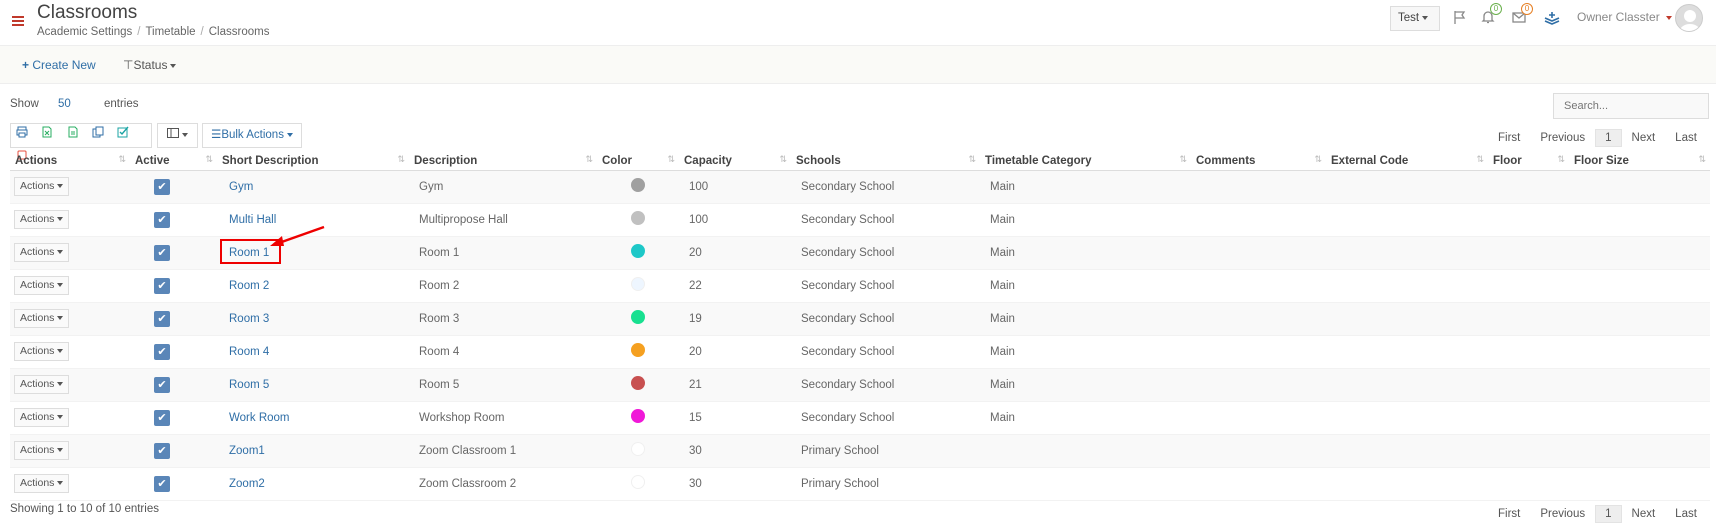 The width and height of the screenshot is (1716, 530). What do you see at coordinates (1258, 161) in the screenshot?
I see `column-header: Comments ⇅` at bounding box center [1258, 161].